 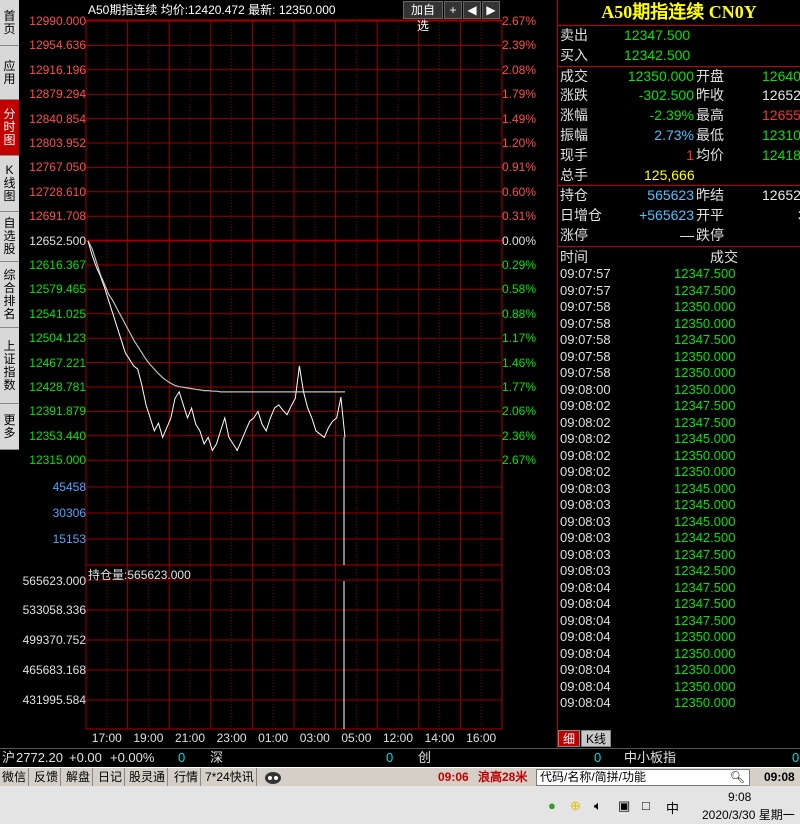 What do you see at coordinates (737, 777) in the screenshot?
I see `search-icon: 🔍︎` at bounding box center [737, 777].